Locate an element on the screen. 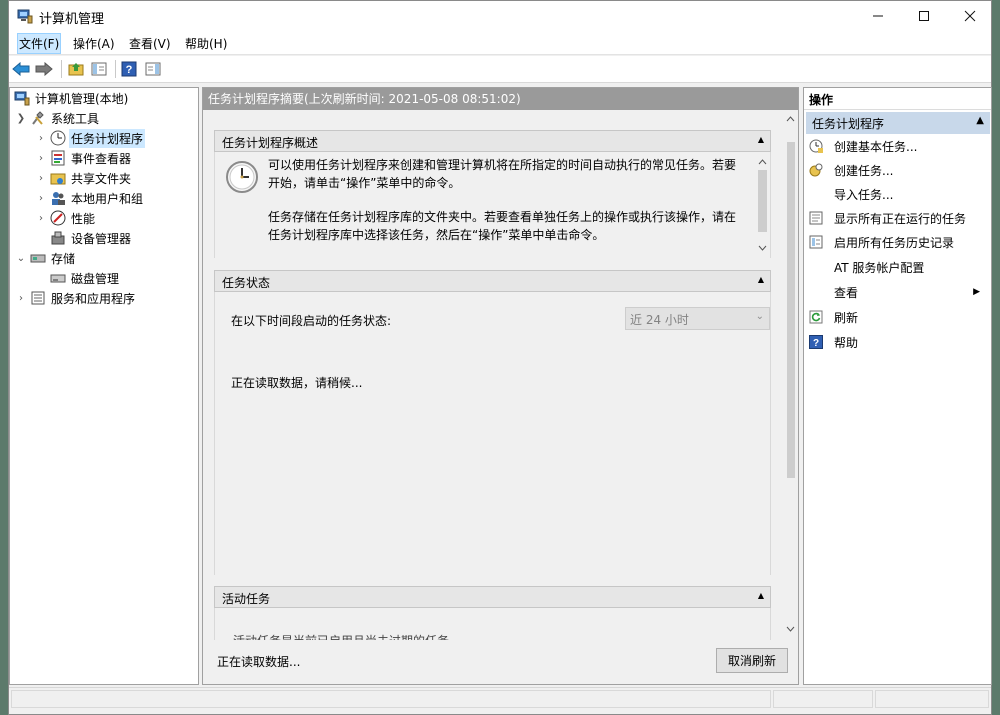 Image resolution: width=1000 pixels, height=715 pixels. tree-item-device-manager: 设备管理器 is located at coordinates (90, 238).